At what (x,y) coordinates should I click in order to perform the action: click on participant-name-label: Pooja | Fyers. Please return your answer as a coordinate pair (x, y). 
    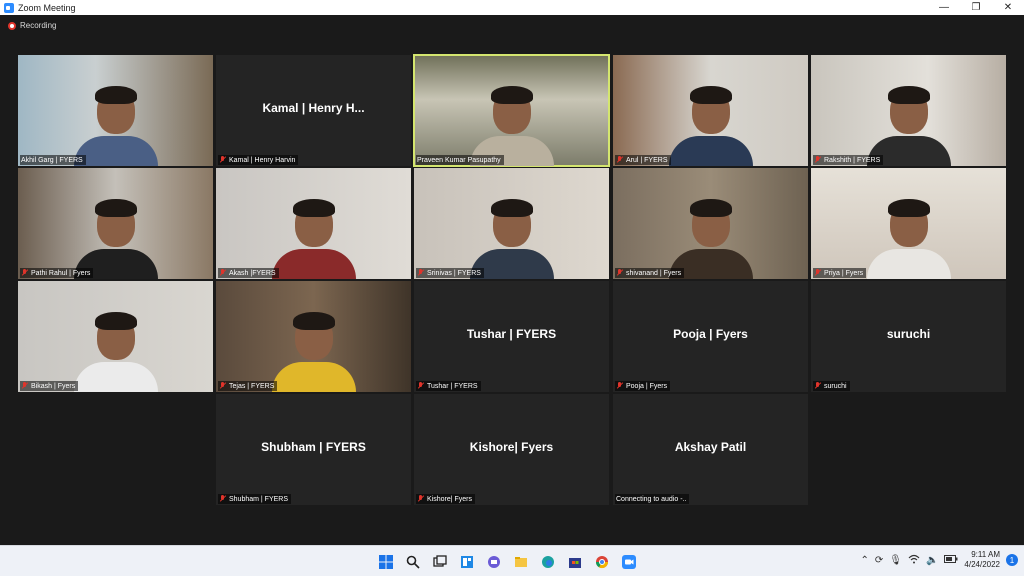
    Looking at the image, I should click on (643, 386).